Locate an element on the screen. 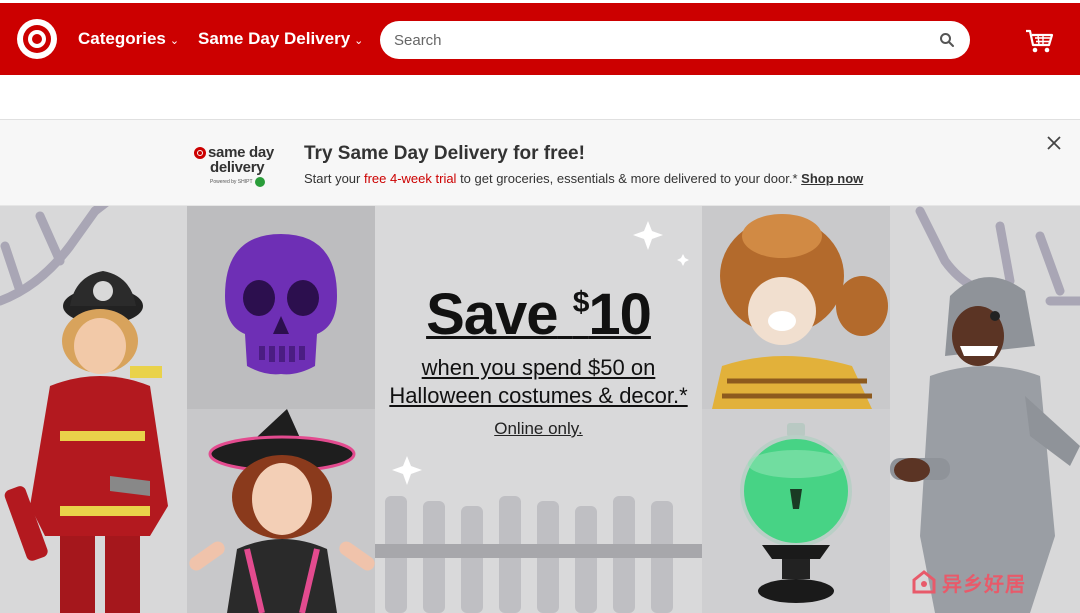 This screenshot has height=613, width=1080. nav-same-day-delivery-label: Same Day Delivery is located at coordinates (274, 38).